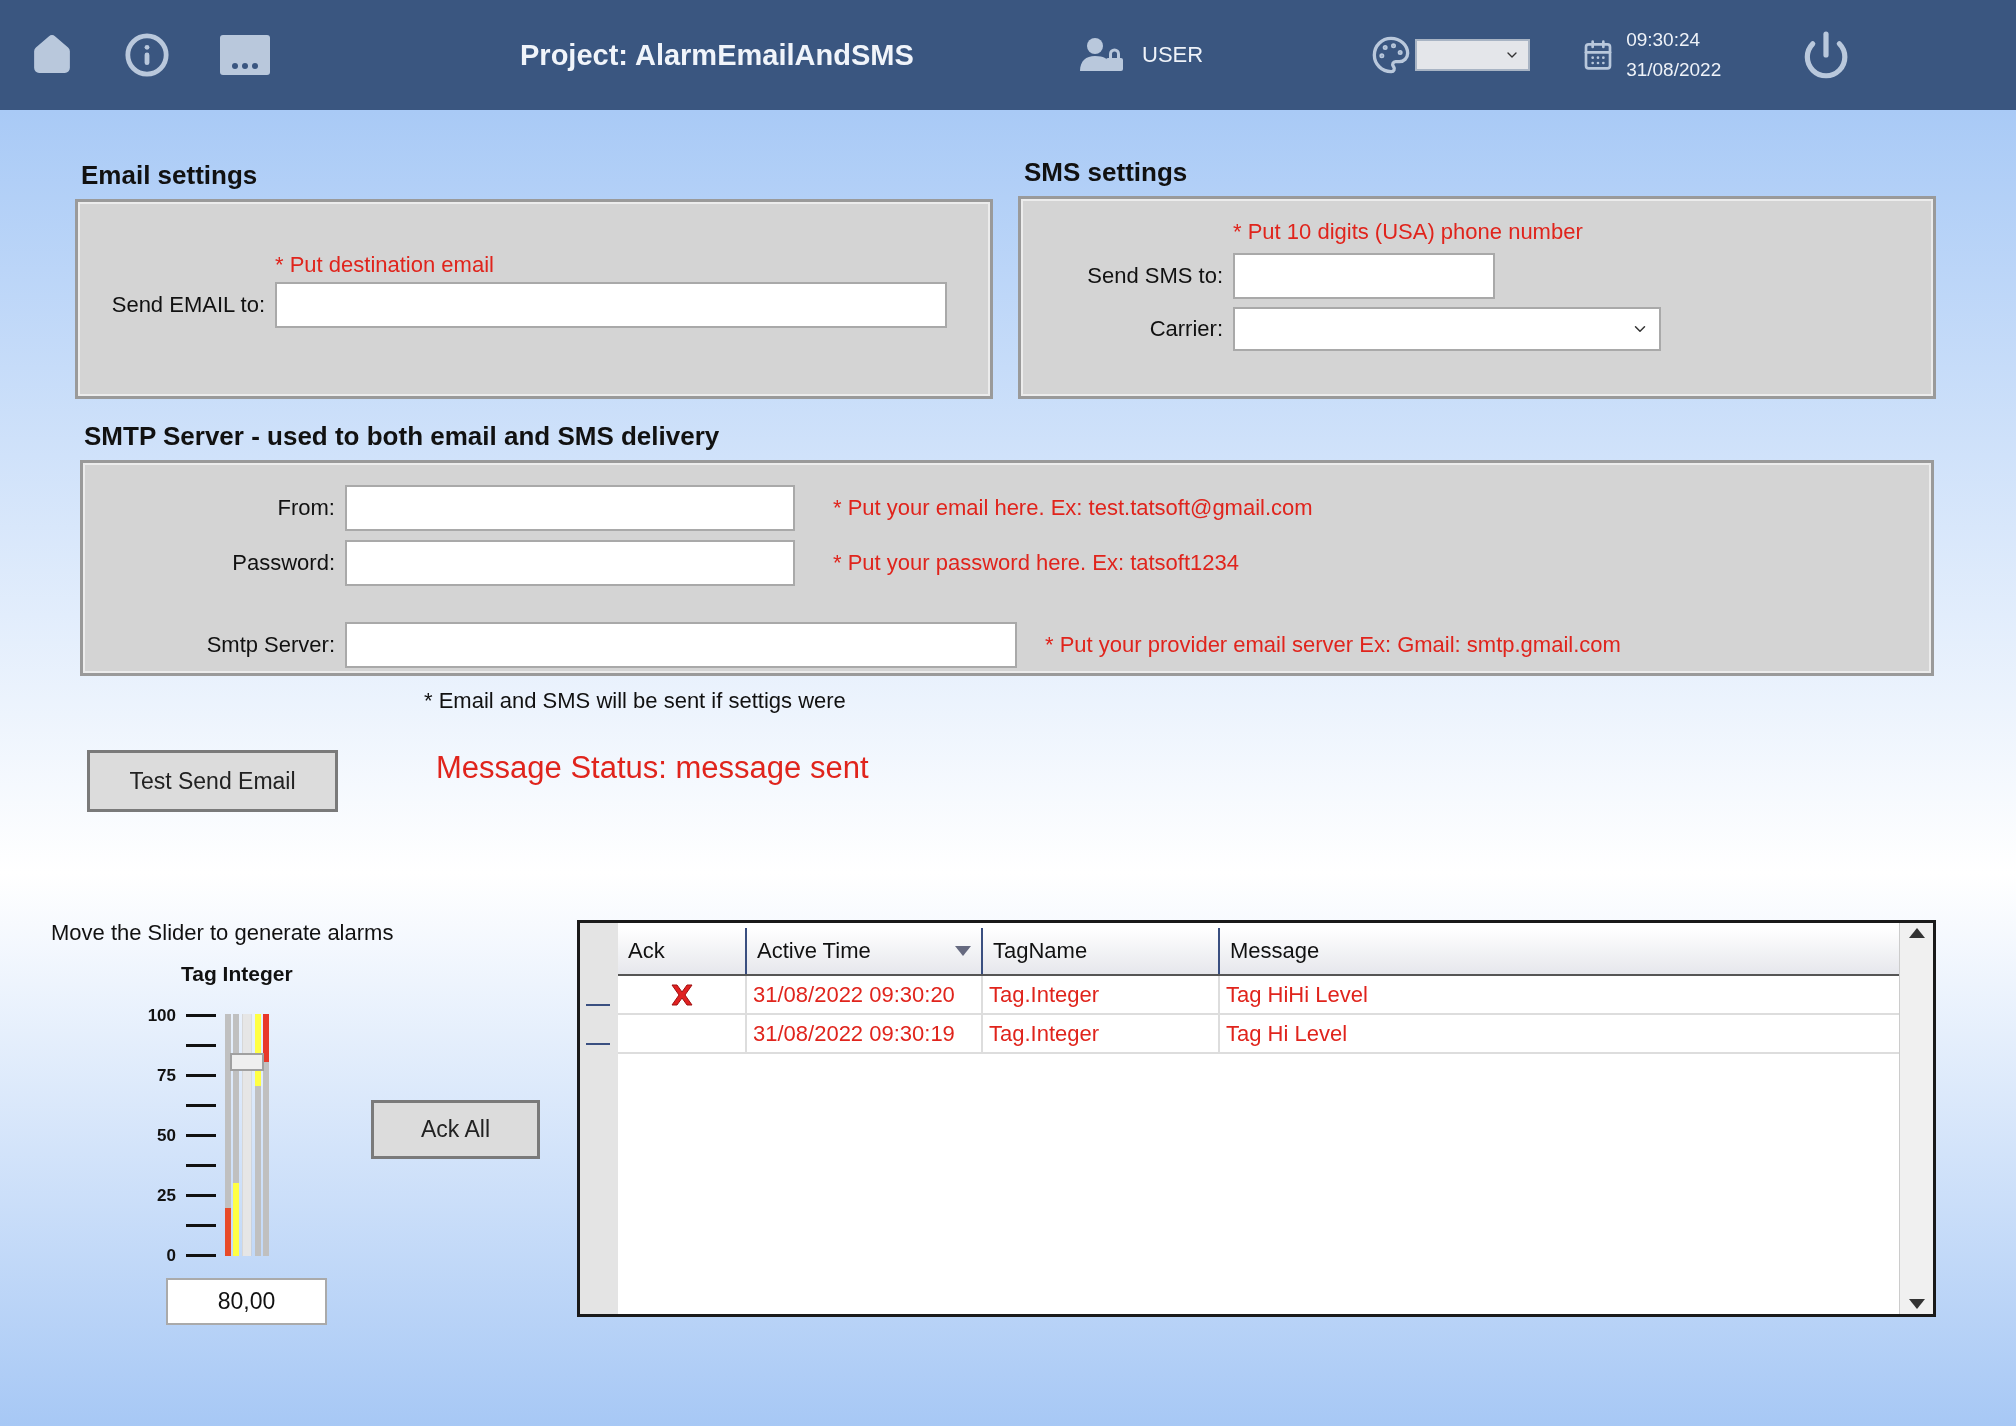  What do you see at coordinates (635, 701) in the screenshot?
I see `note-text: * Email and SMS will be sent if settigs were` at bounding box center [635, 701].